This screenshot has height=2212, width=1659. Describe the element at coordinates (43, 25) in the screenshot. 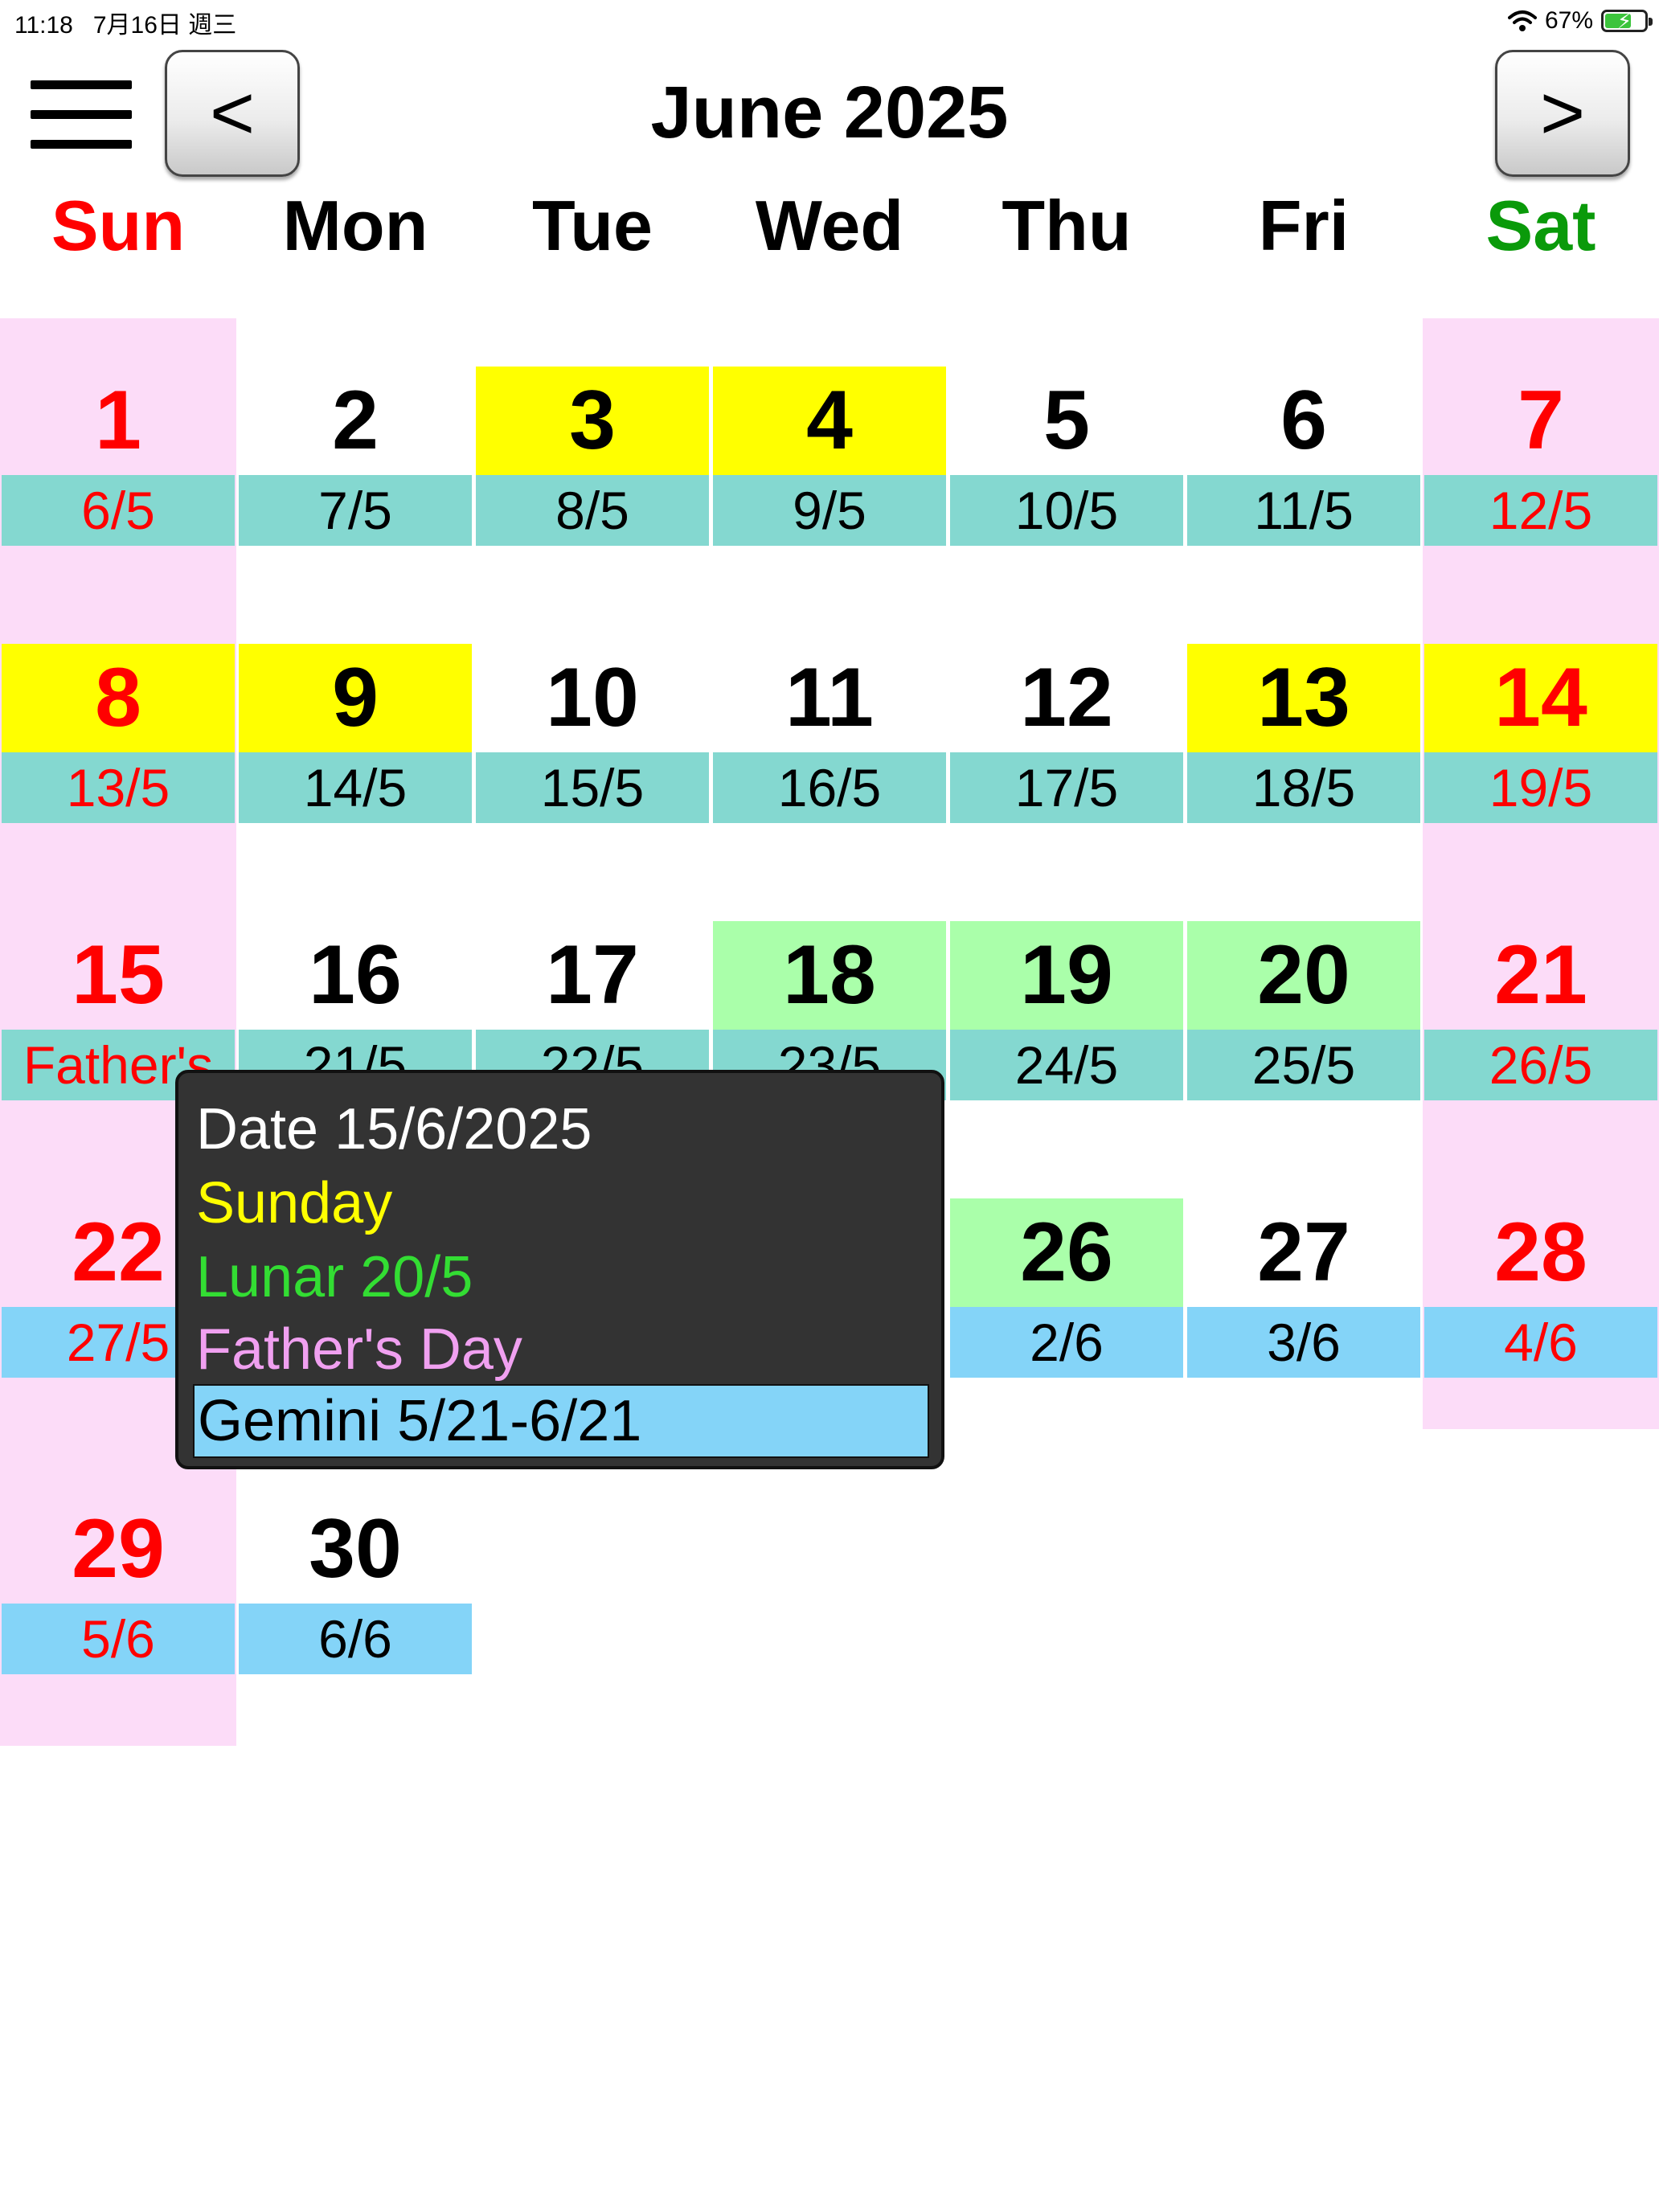

I see `status-clock: 11:18` at that location.